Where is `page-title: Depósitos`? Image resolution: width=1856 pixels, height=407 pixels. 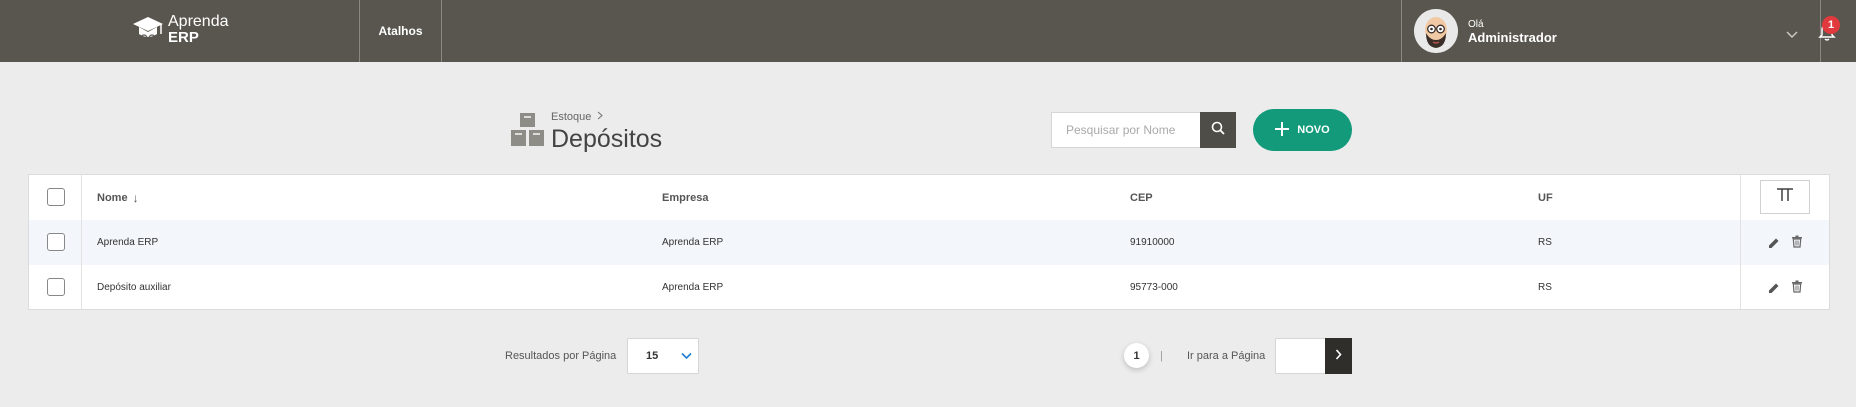
page-title: Depósitos is located at coordinates (607, 139).